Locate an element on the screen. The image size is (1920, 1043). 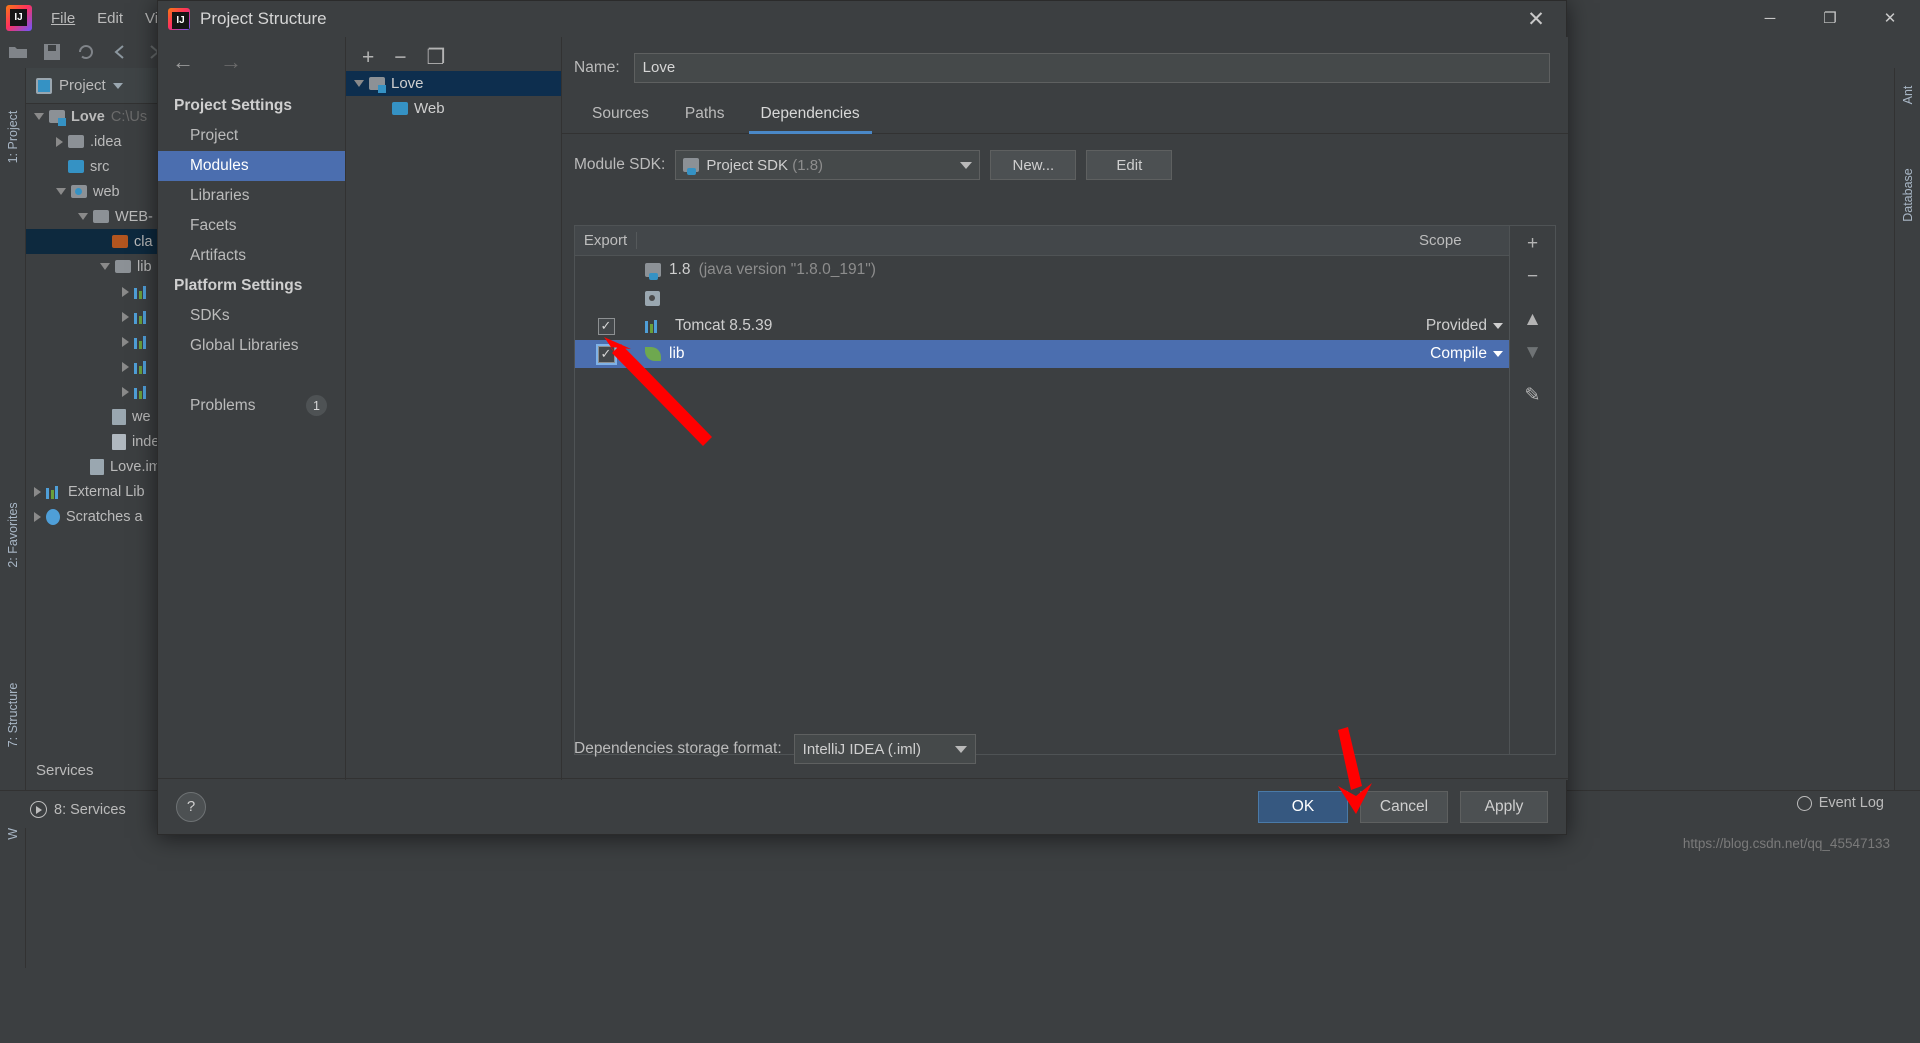
storage-format-select: IntelliJ IDEA (.iml) is located at coordinates (884, 749).